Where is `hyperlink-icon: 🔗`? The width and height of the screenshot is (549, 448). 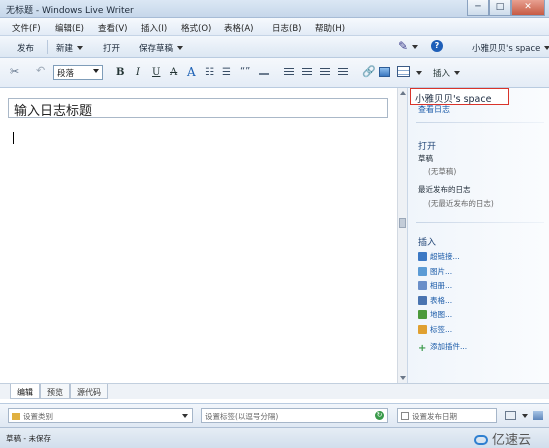
hyperlink-icon: 🔗 is located at coordinates (369, 71).